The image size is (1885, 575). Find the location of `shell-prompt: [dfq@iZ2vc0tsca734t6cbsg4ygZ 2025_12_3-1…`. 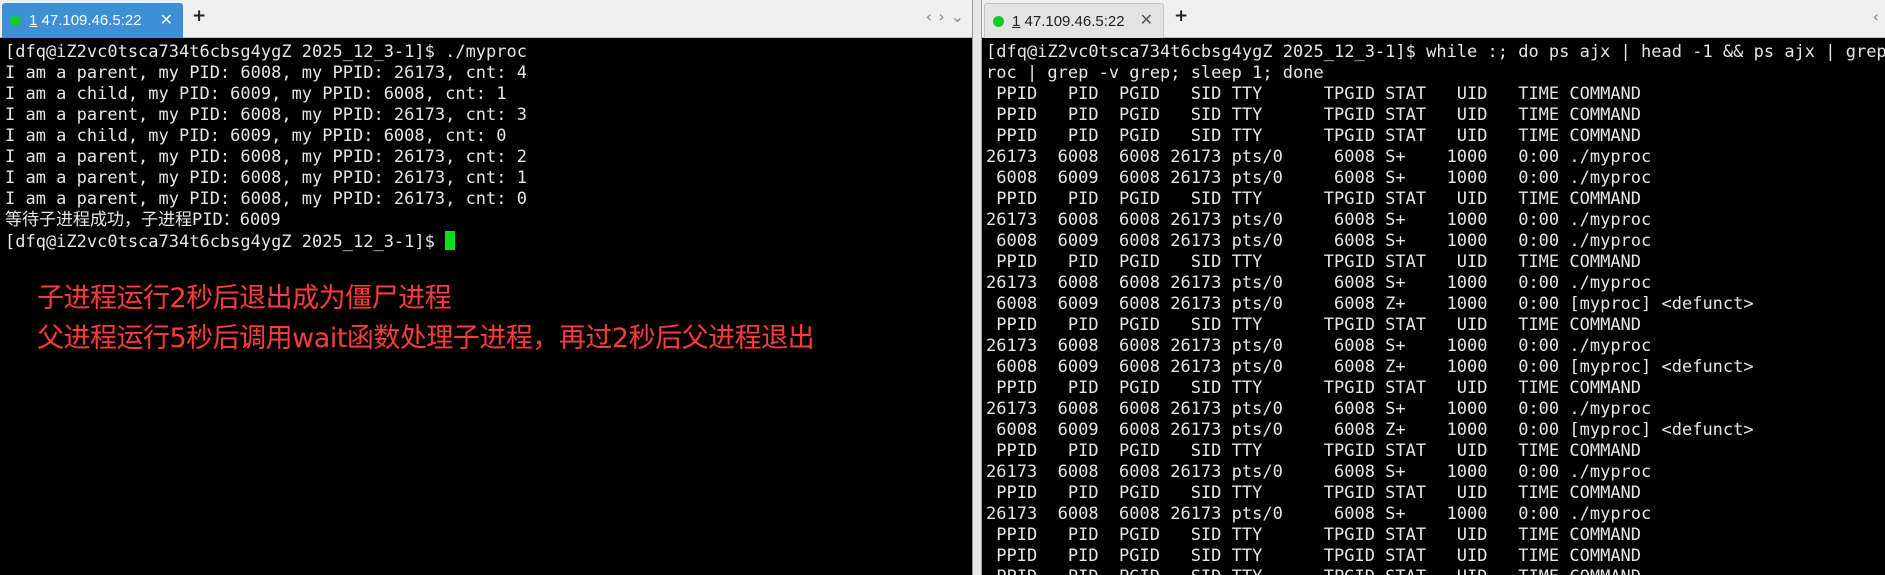

shell-prompt: [dfq@iZ2vc0tsca734t6cbsg4ygZ 2025_12_3-1… is located at coordinates (225, 242).